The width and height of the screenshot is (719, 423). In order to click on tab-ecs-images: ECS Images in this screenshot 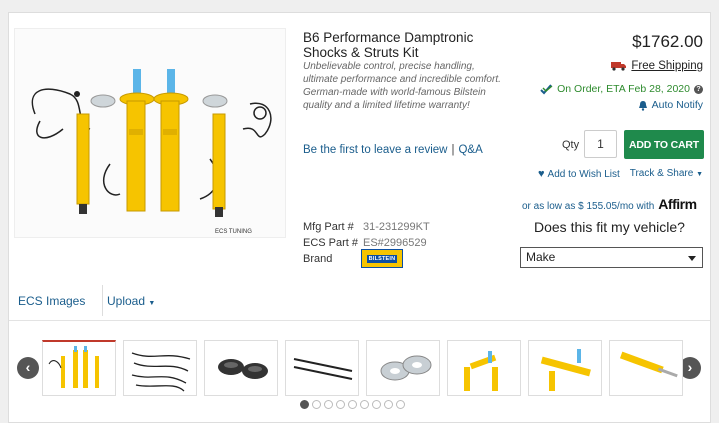, I will do `click(51, 303)`.